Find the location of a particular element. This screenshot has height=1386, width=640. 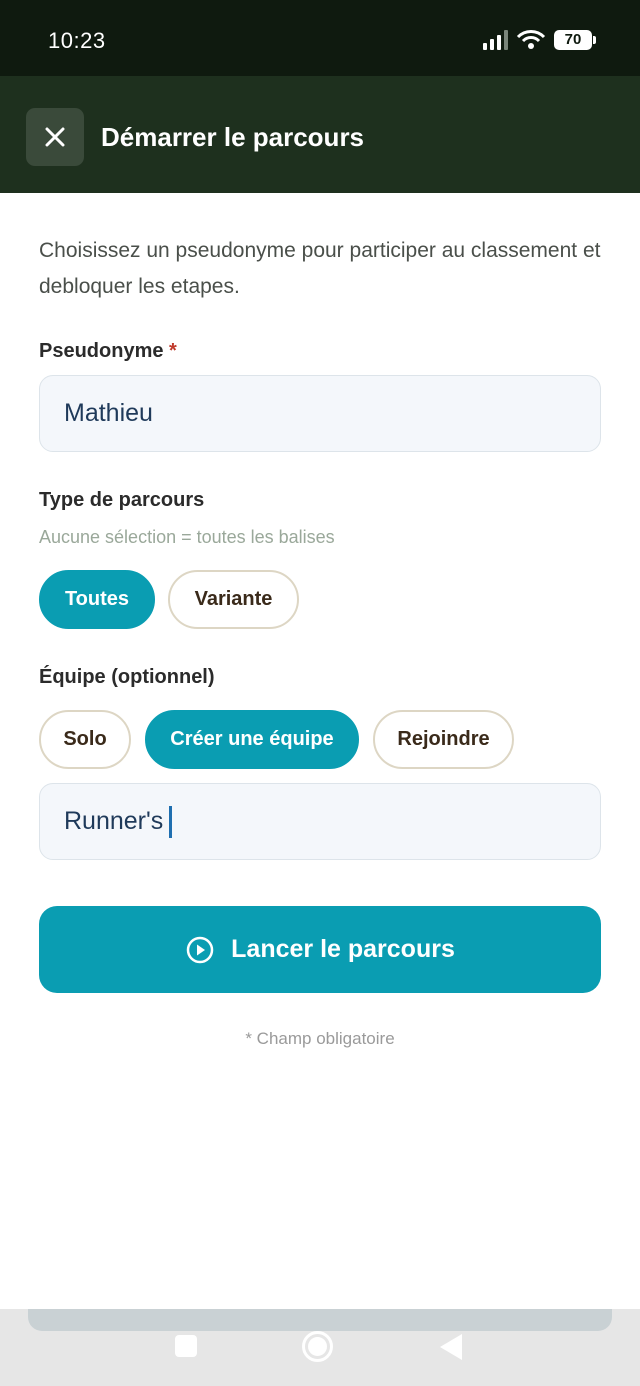

back-icon is located at coordinates (451, 1347).